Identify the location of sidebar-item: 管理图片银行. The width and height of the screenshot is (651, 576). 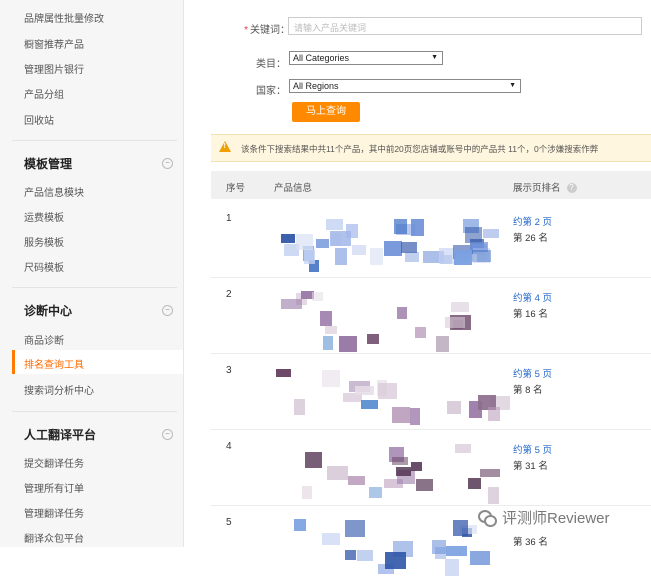
(54, 68).